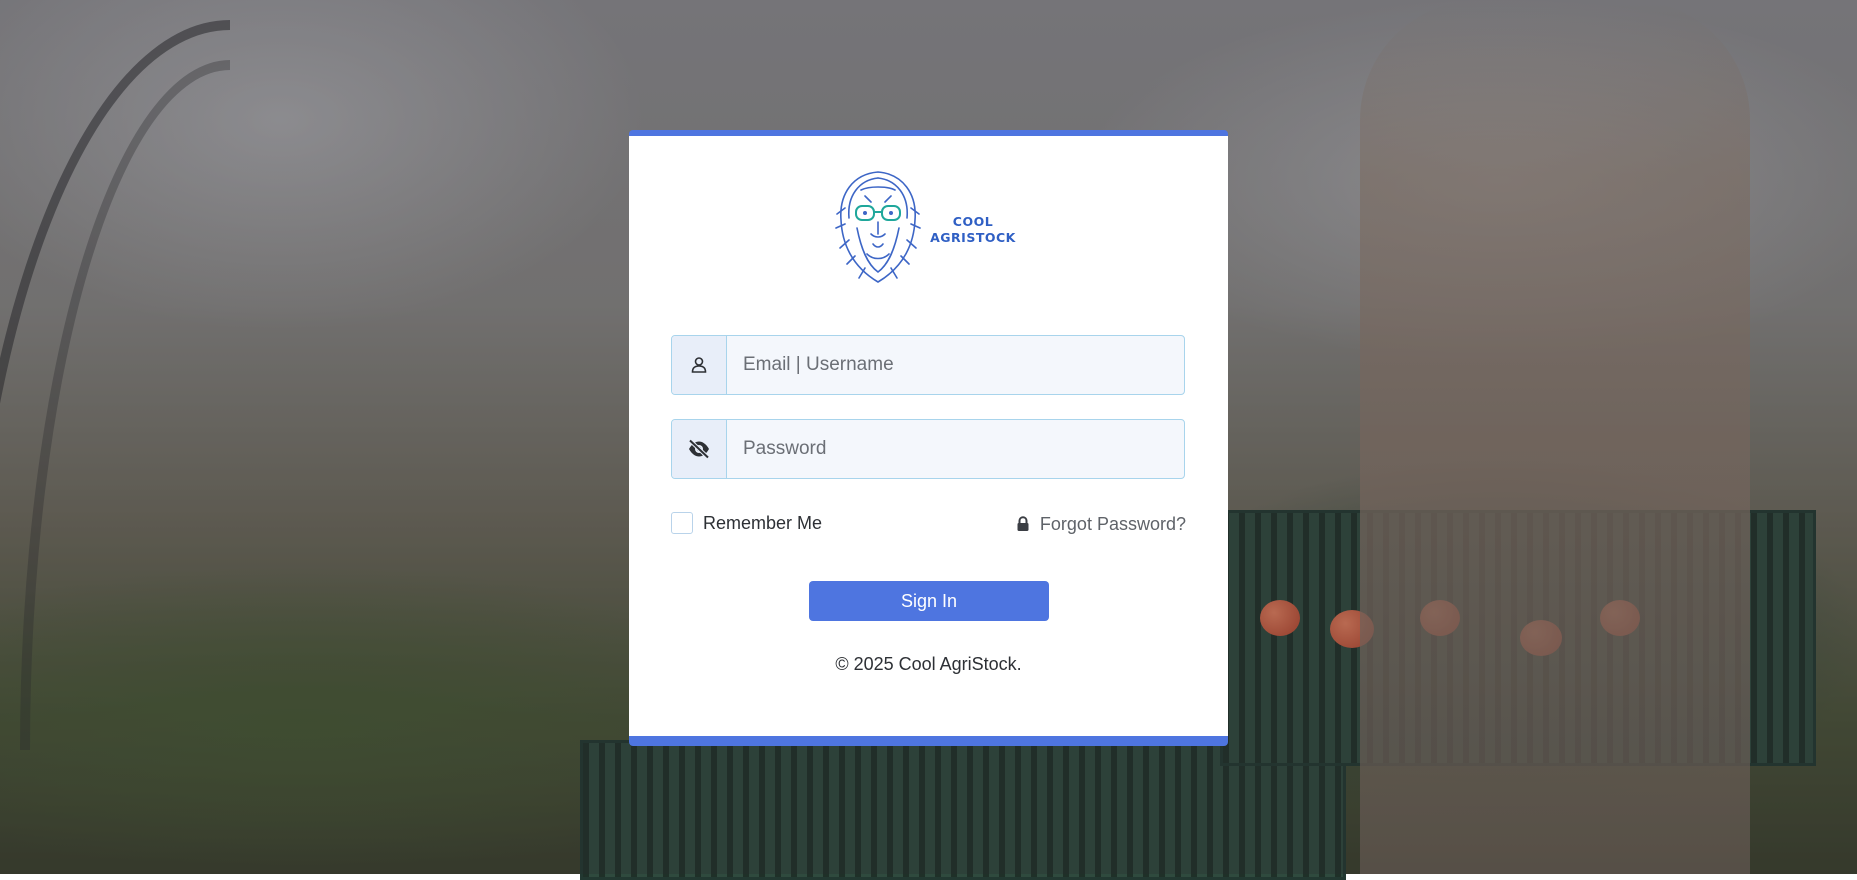 The image size is (1857, 880). What do you see at coordinates (928, 664) in the screenshot?
I see `copyright-text: © 2025 Cool AgriStock.` at bounding box center [928, 664].